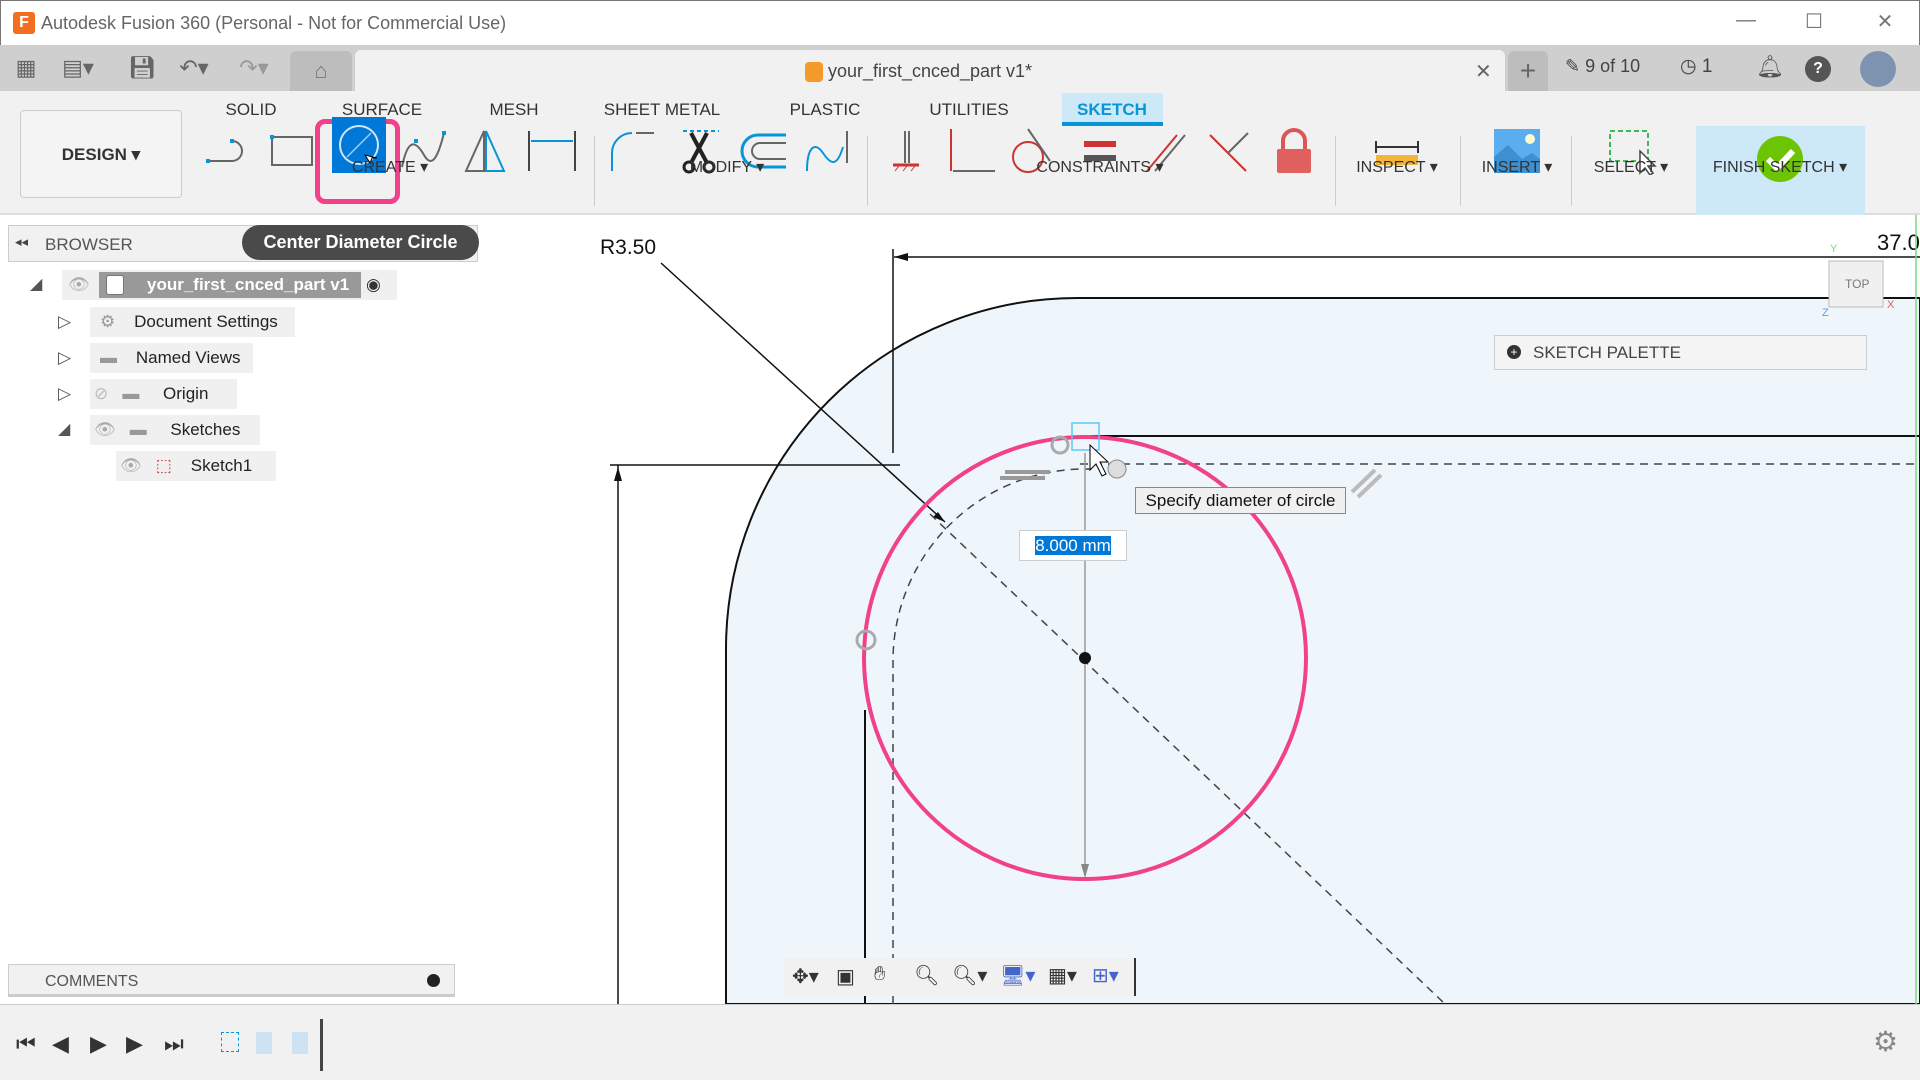 Image resolution: width=1920 pixels, height=1080 pixels. I want to click on diameter-value: 8.000 mm, so click(1073, 545).